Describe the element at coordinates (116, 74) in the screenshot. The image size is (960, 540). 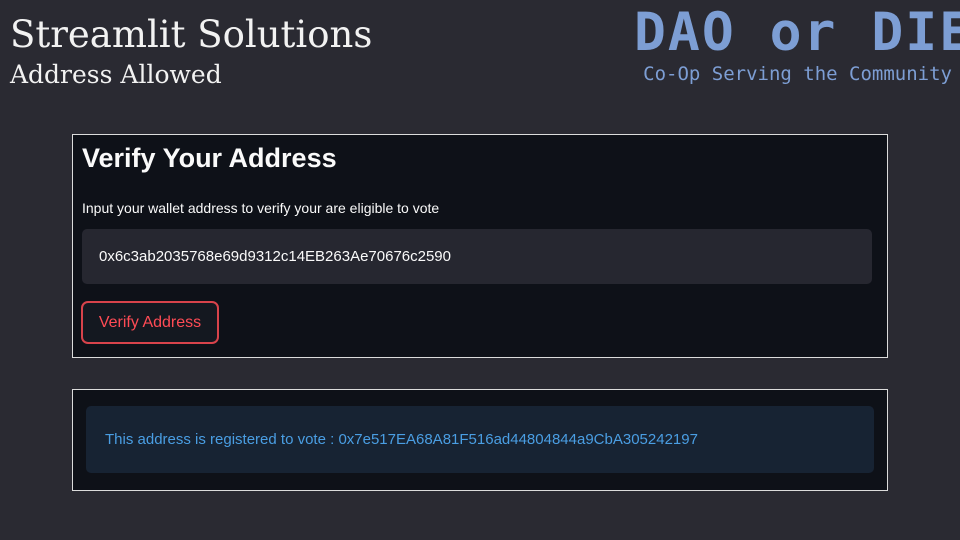
I see `slide-subtitle: Address Allowed` at that location.